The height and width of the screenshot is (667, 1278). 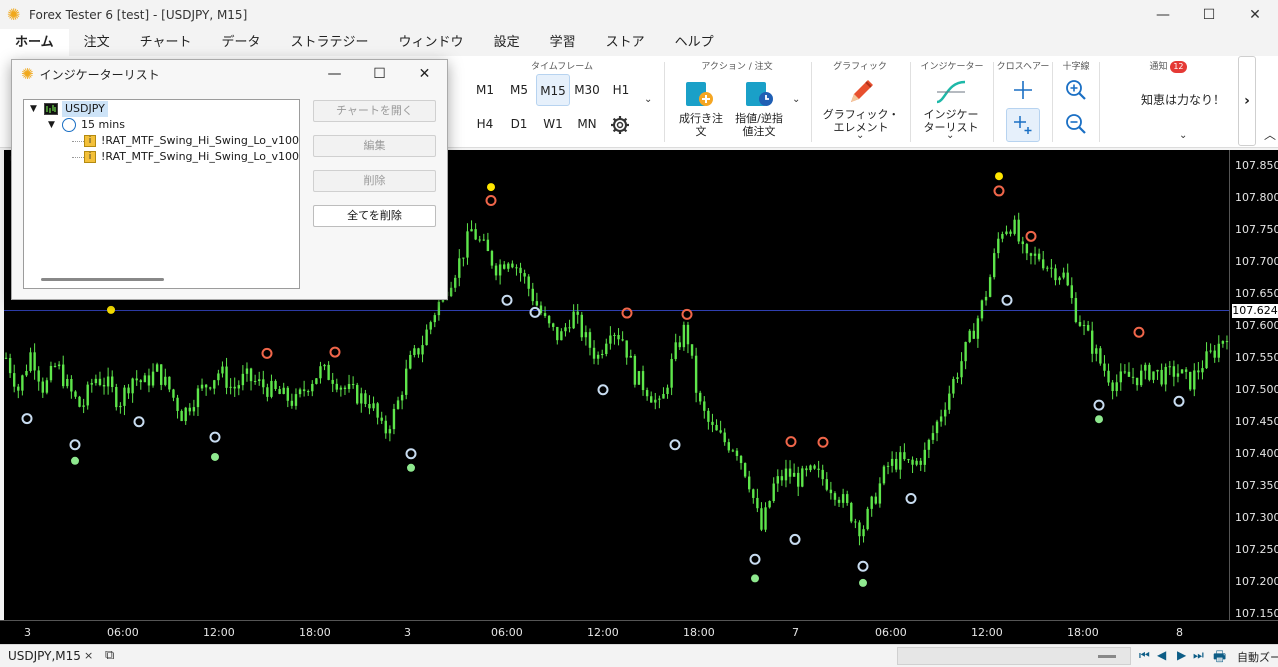 I want to click on ribbon-collapse-icon: ︿, so click(x=1270, y=134).